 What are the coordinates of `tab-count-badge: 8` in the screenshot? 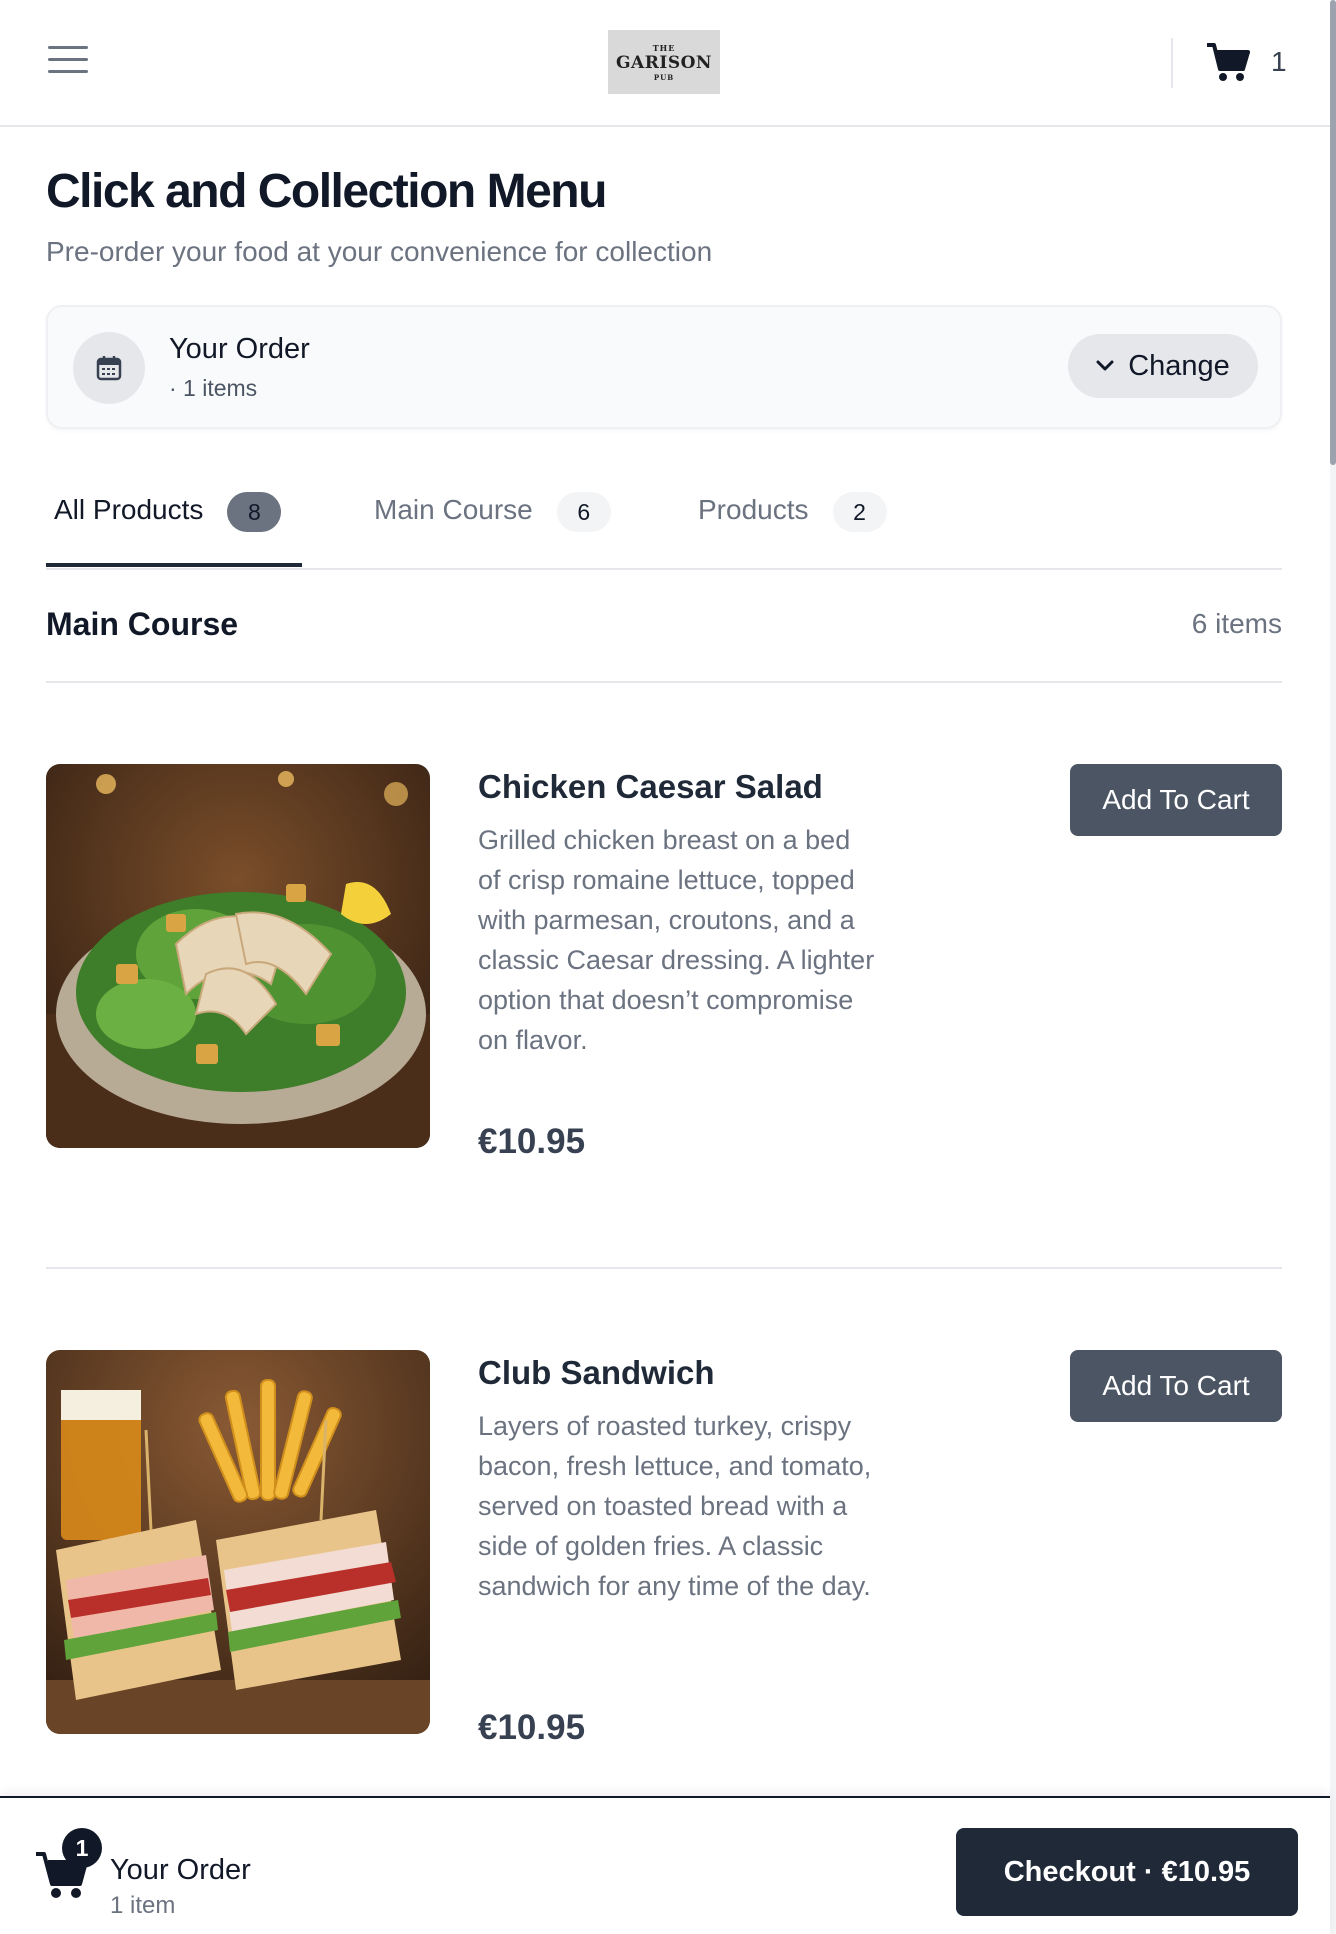 It's located at (254, 512).